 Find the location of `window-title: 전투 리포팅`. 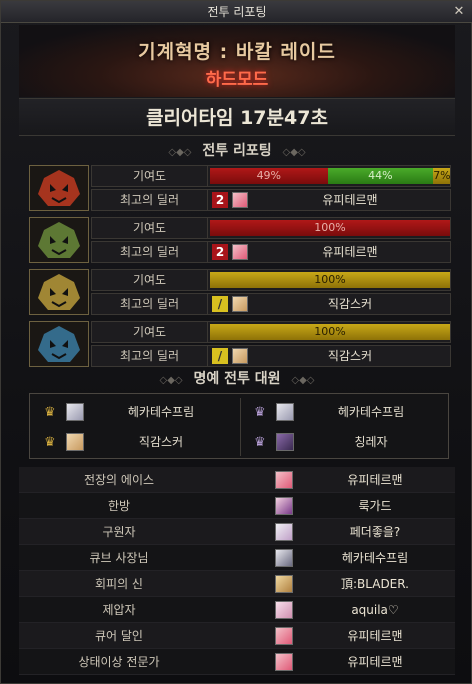

window-title: 전투 리포팅 is located at coordinates (237, 12).